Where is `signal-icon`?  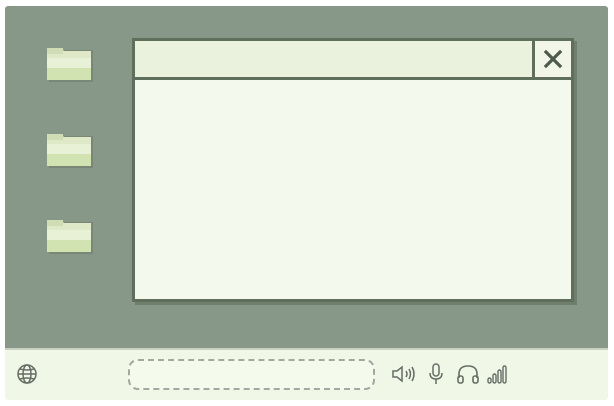
signal-icon is located at coordinates (497, 374).